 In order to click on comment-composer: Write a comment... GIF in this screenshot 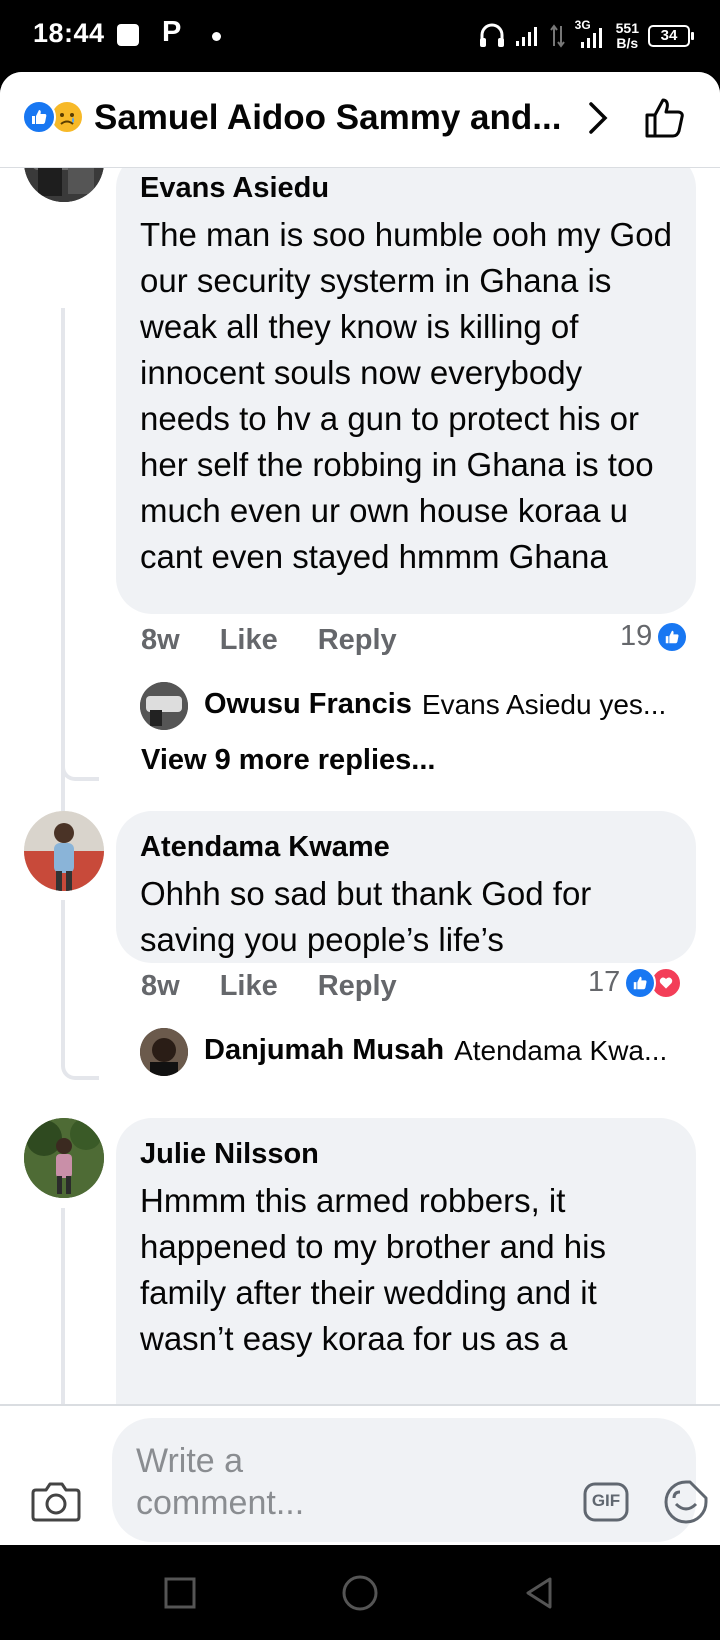, I will do `click(360, 1474)`.